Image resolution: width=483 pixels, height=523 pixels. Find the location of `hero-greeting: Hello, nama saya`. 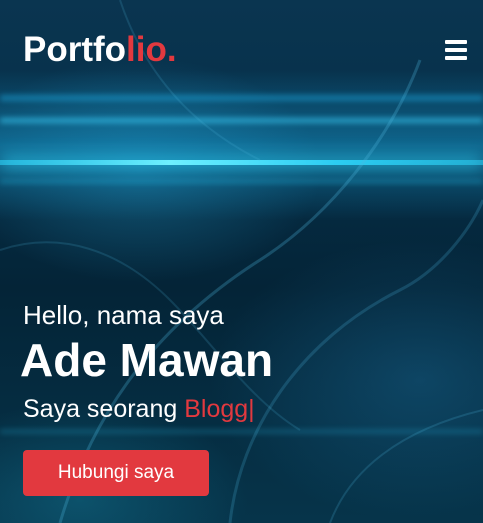

hero-greeting: Hello, nama saya is located at coordinates (123, 315).